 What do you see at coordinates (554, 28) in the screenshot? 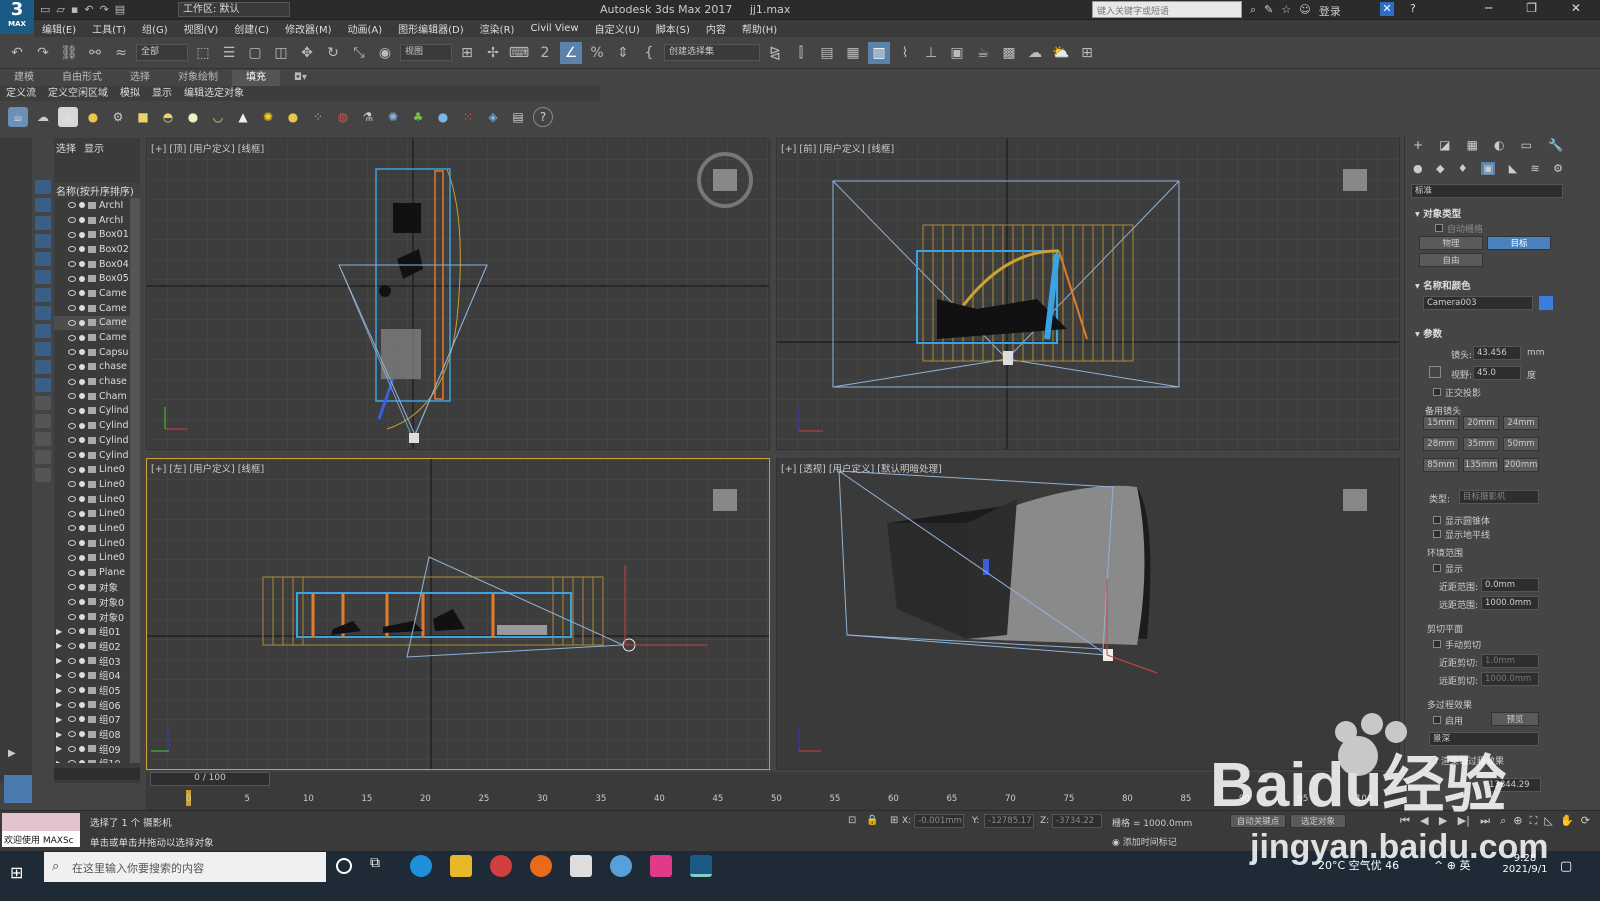
I see `menu-civil-view: Civil View` at bounding box center [554, 28].